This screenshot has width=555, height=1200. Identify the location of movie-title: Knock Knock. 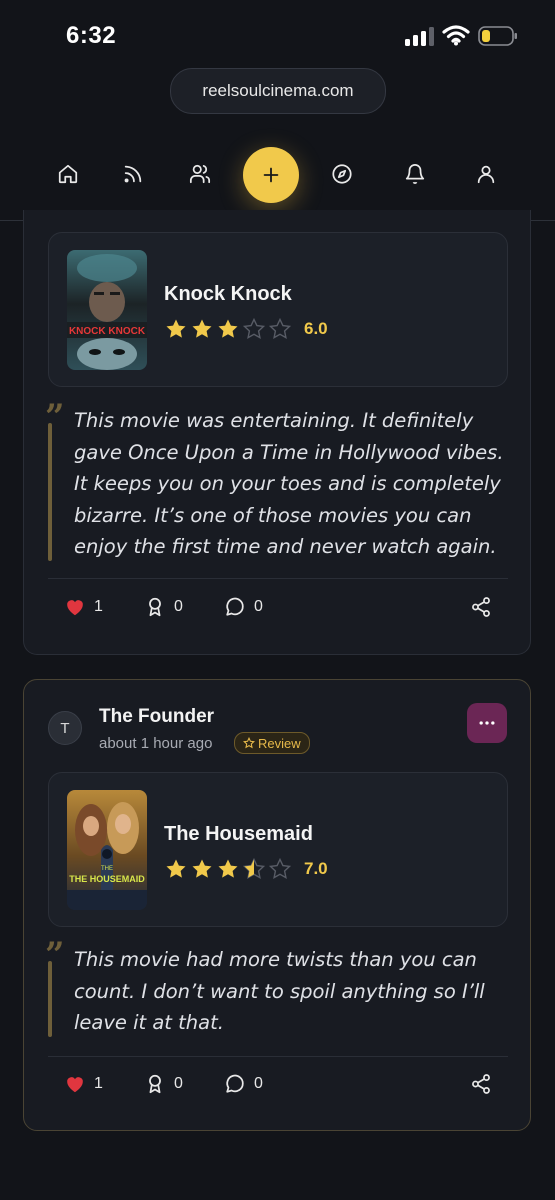
(228, 294).